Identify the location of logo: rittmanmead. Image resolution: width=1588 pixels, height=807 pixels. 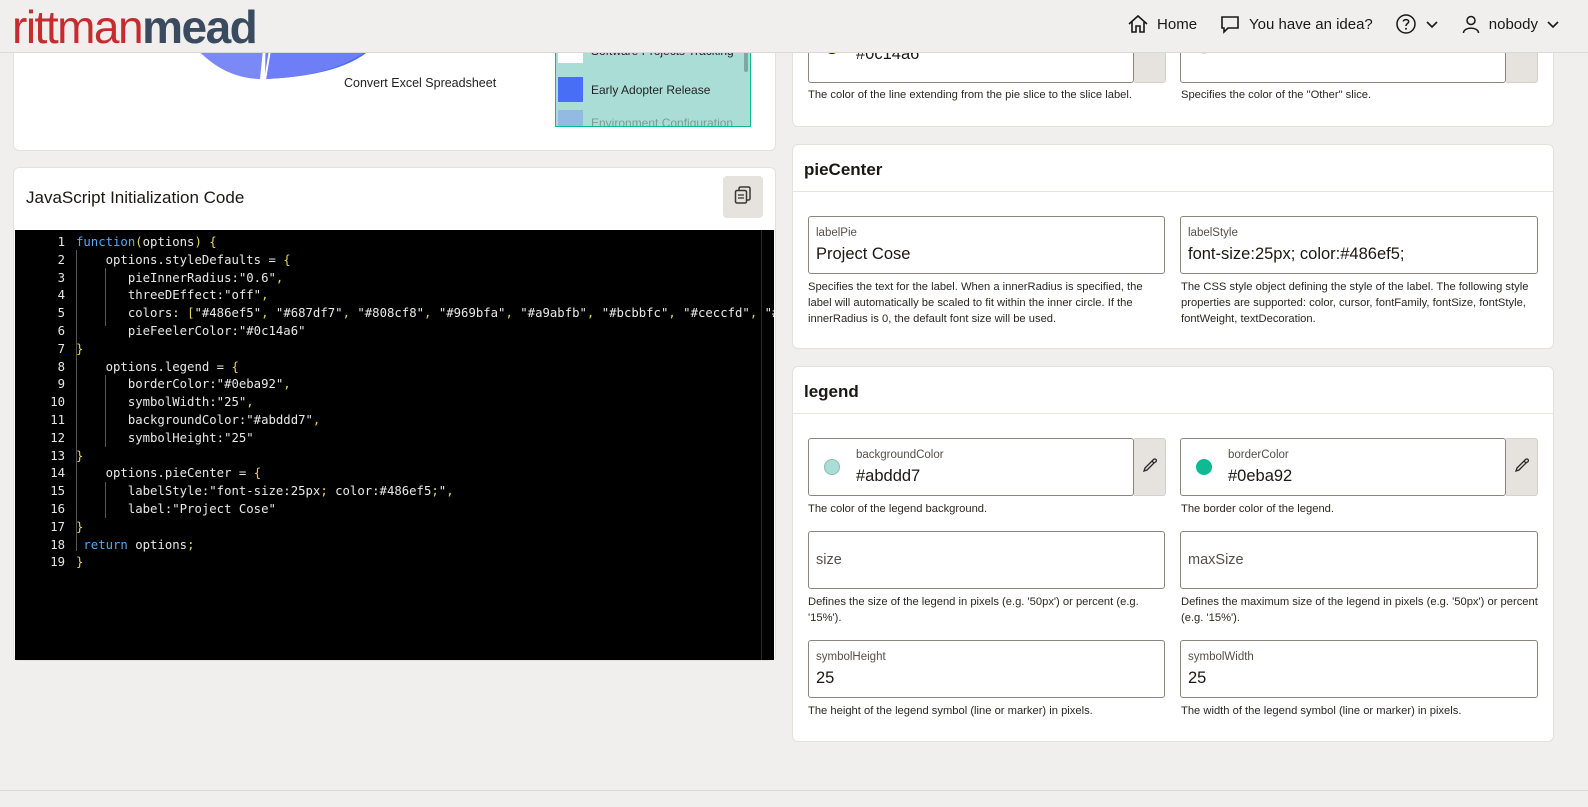
(135, 27).